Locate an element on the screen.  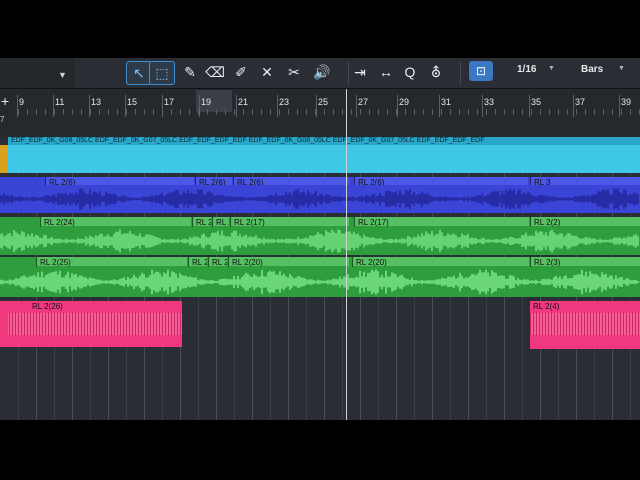
listen-tool-icon: 🔊 is located at coordinates (322, 72).